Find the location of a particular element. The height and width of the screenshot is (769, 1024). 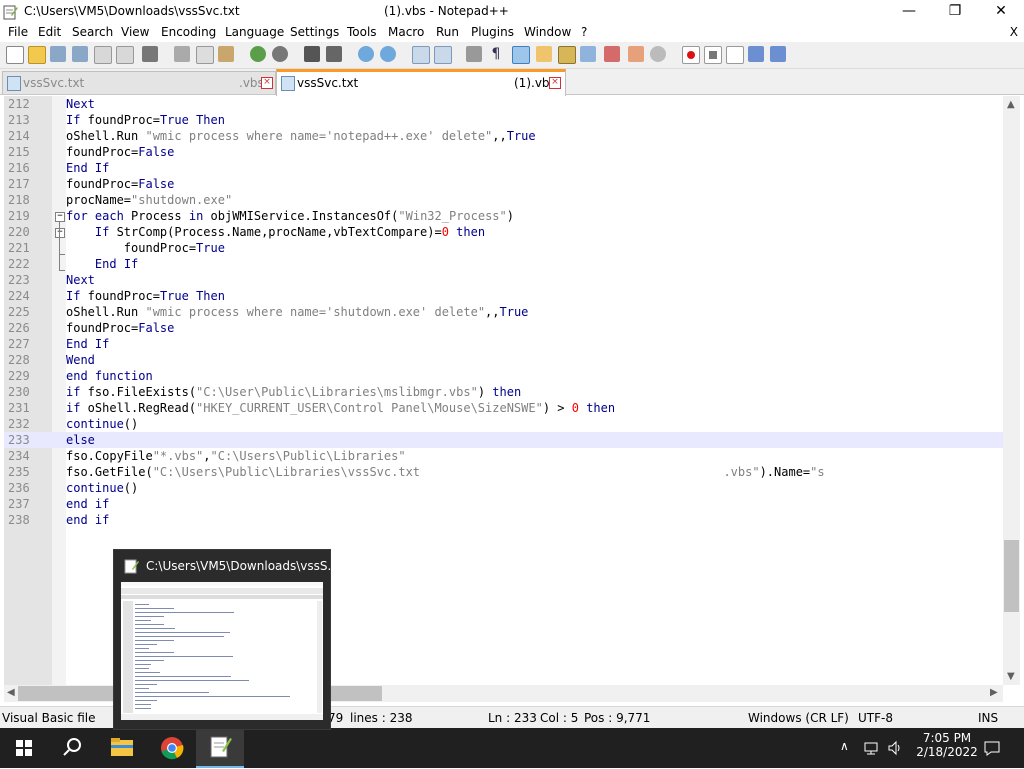

code-line: 236 continue() is located at coordinates (503, 488).